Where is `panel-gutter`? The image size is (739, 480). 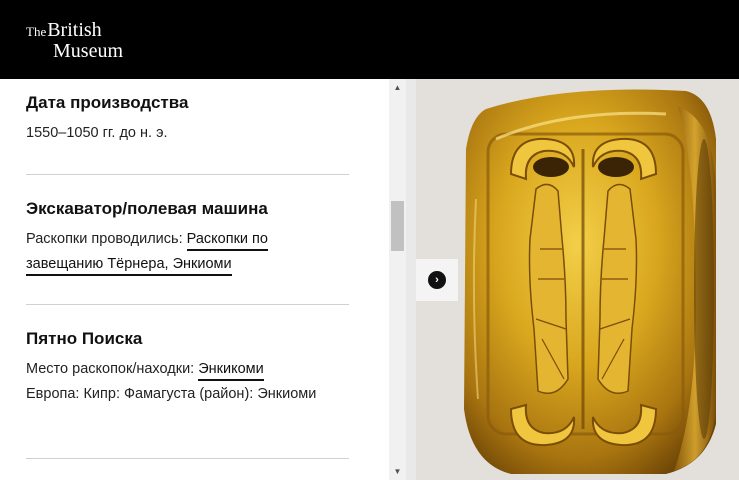
panel-gutter is located at coordinates (411, 279).